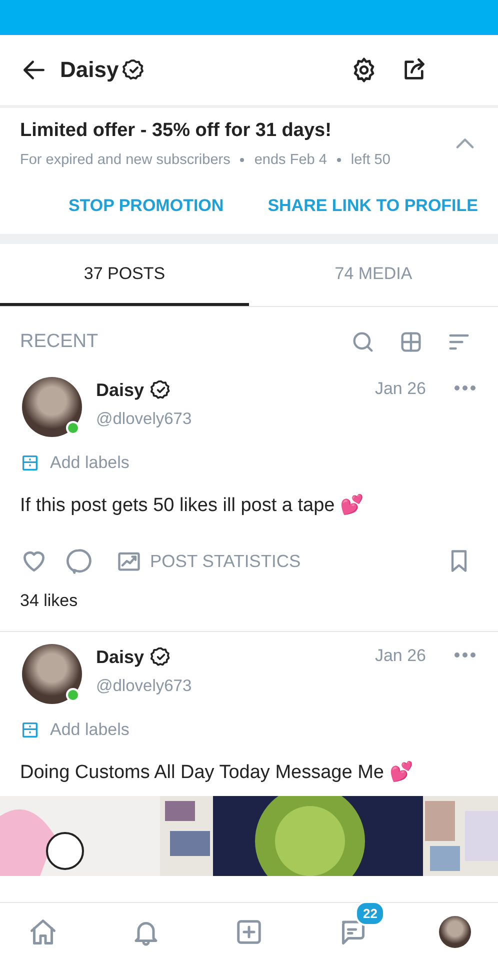 Image resolution: width=498 pixels, height=960 pixels. Describe the element at coordinates (43, 931) in the screenshot. I see `home-icon` at that location.